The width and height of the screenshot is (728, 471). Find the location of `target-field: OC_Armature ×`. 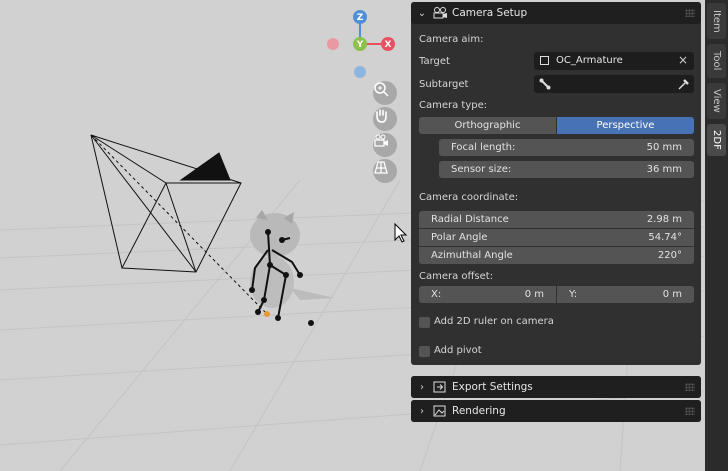

target-field: OC_Armature × is located at coordinates (614, 61).